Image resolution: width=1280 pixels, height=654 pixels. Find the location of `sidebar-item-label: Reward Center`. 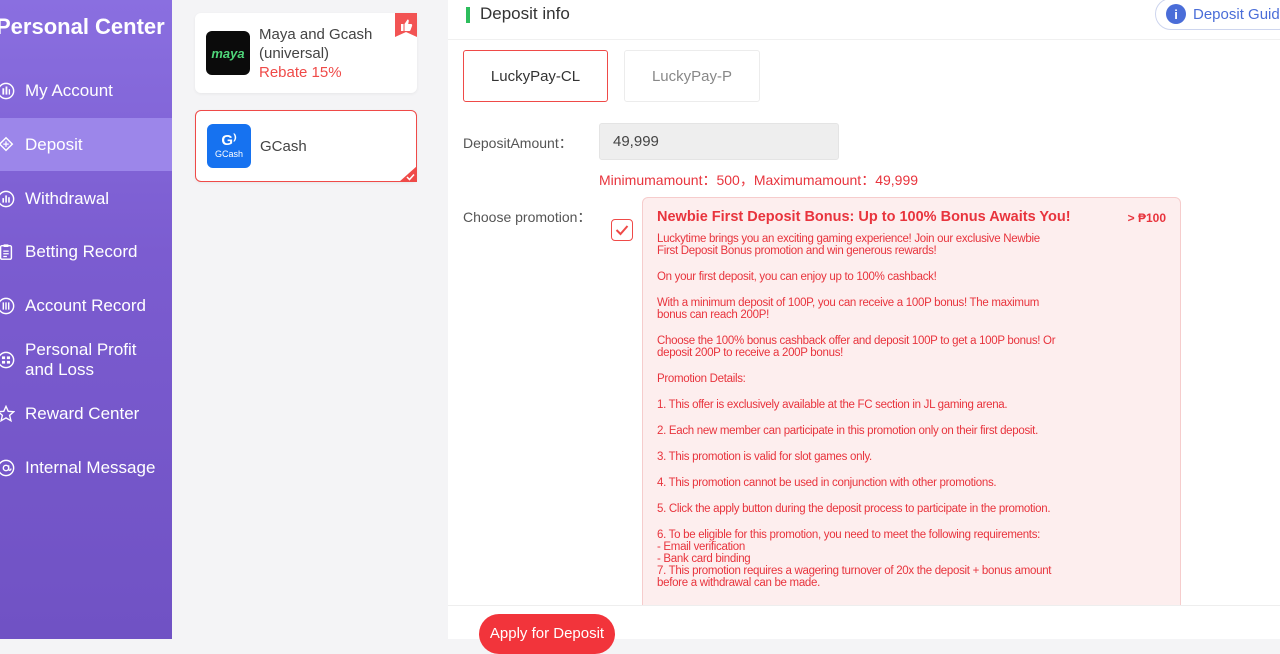

sidebar-item-label: Reward Center is located at coordinates (82, 413).